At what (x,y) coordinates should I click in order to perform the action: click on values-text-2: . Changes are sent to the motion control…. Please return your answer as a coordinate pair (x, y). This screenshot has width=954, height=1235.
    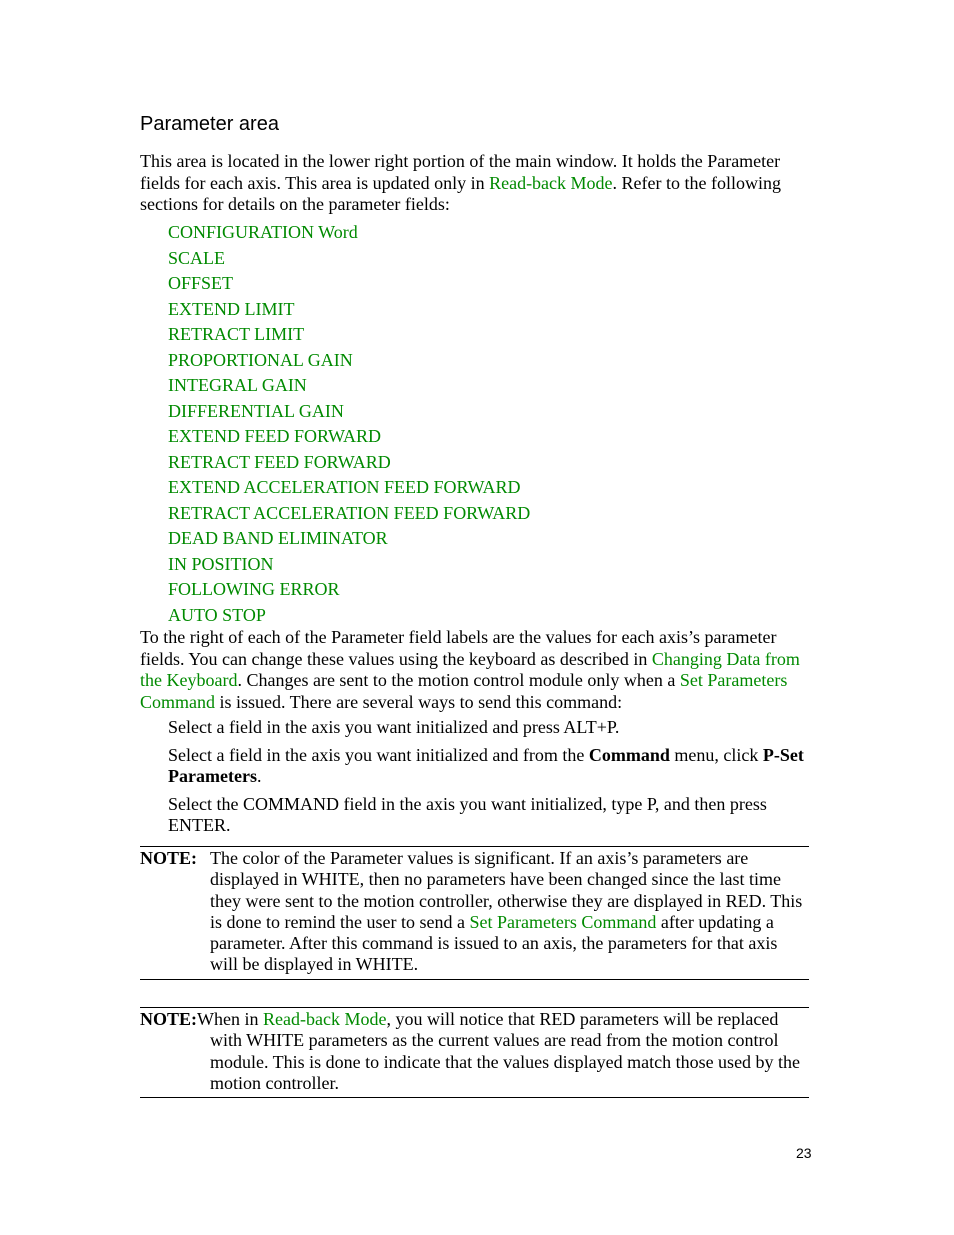
    Looking at the image, I should click on (458, 680).